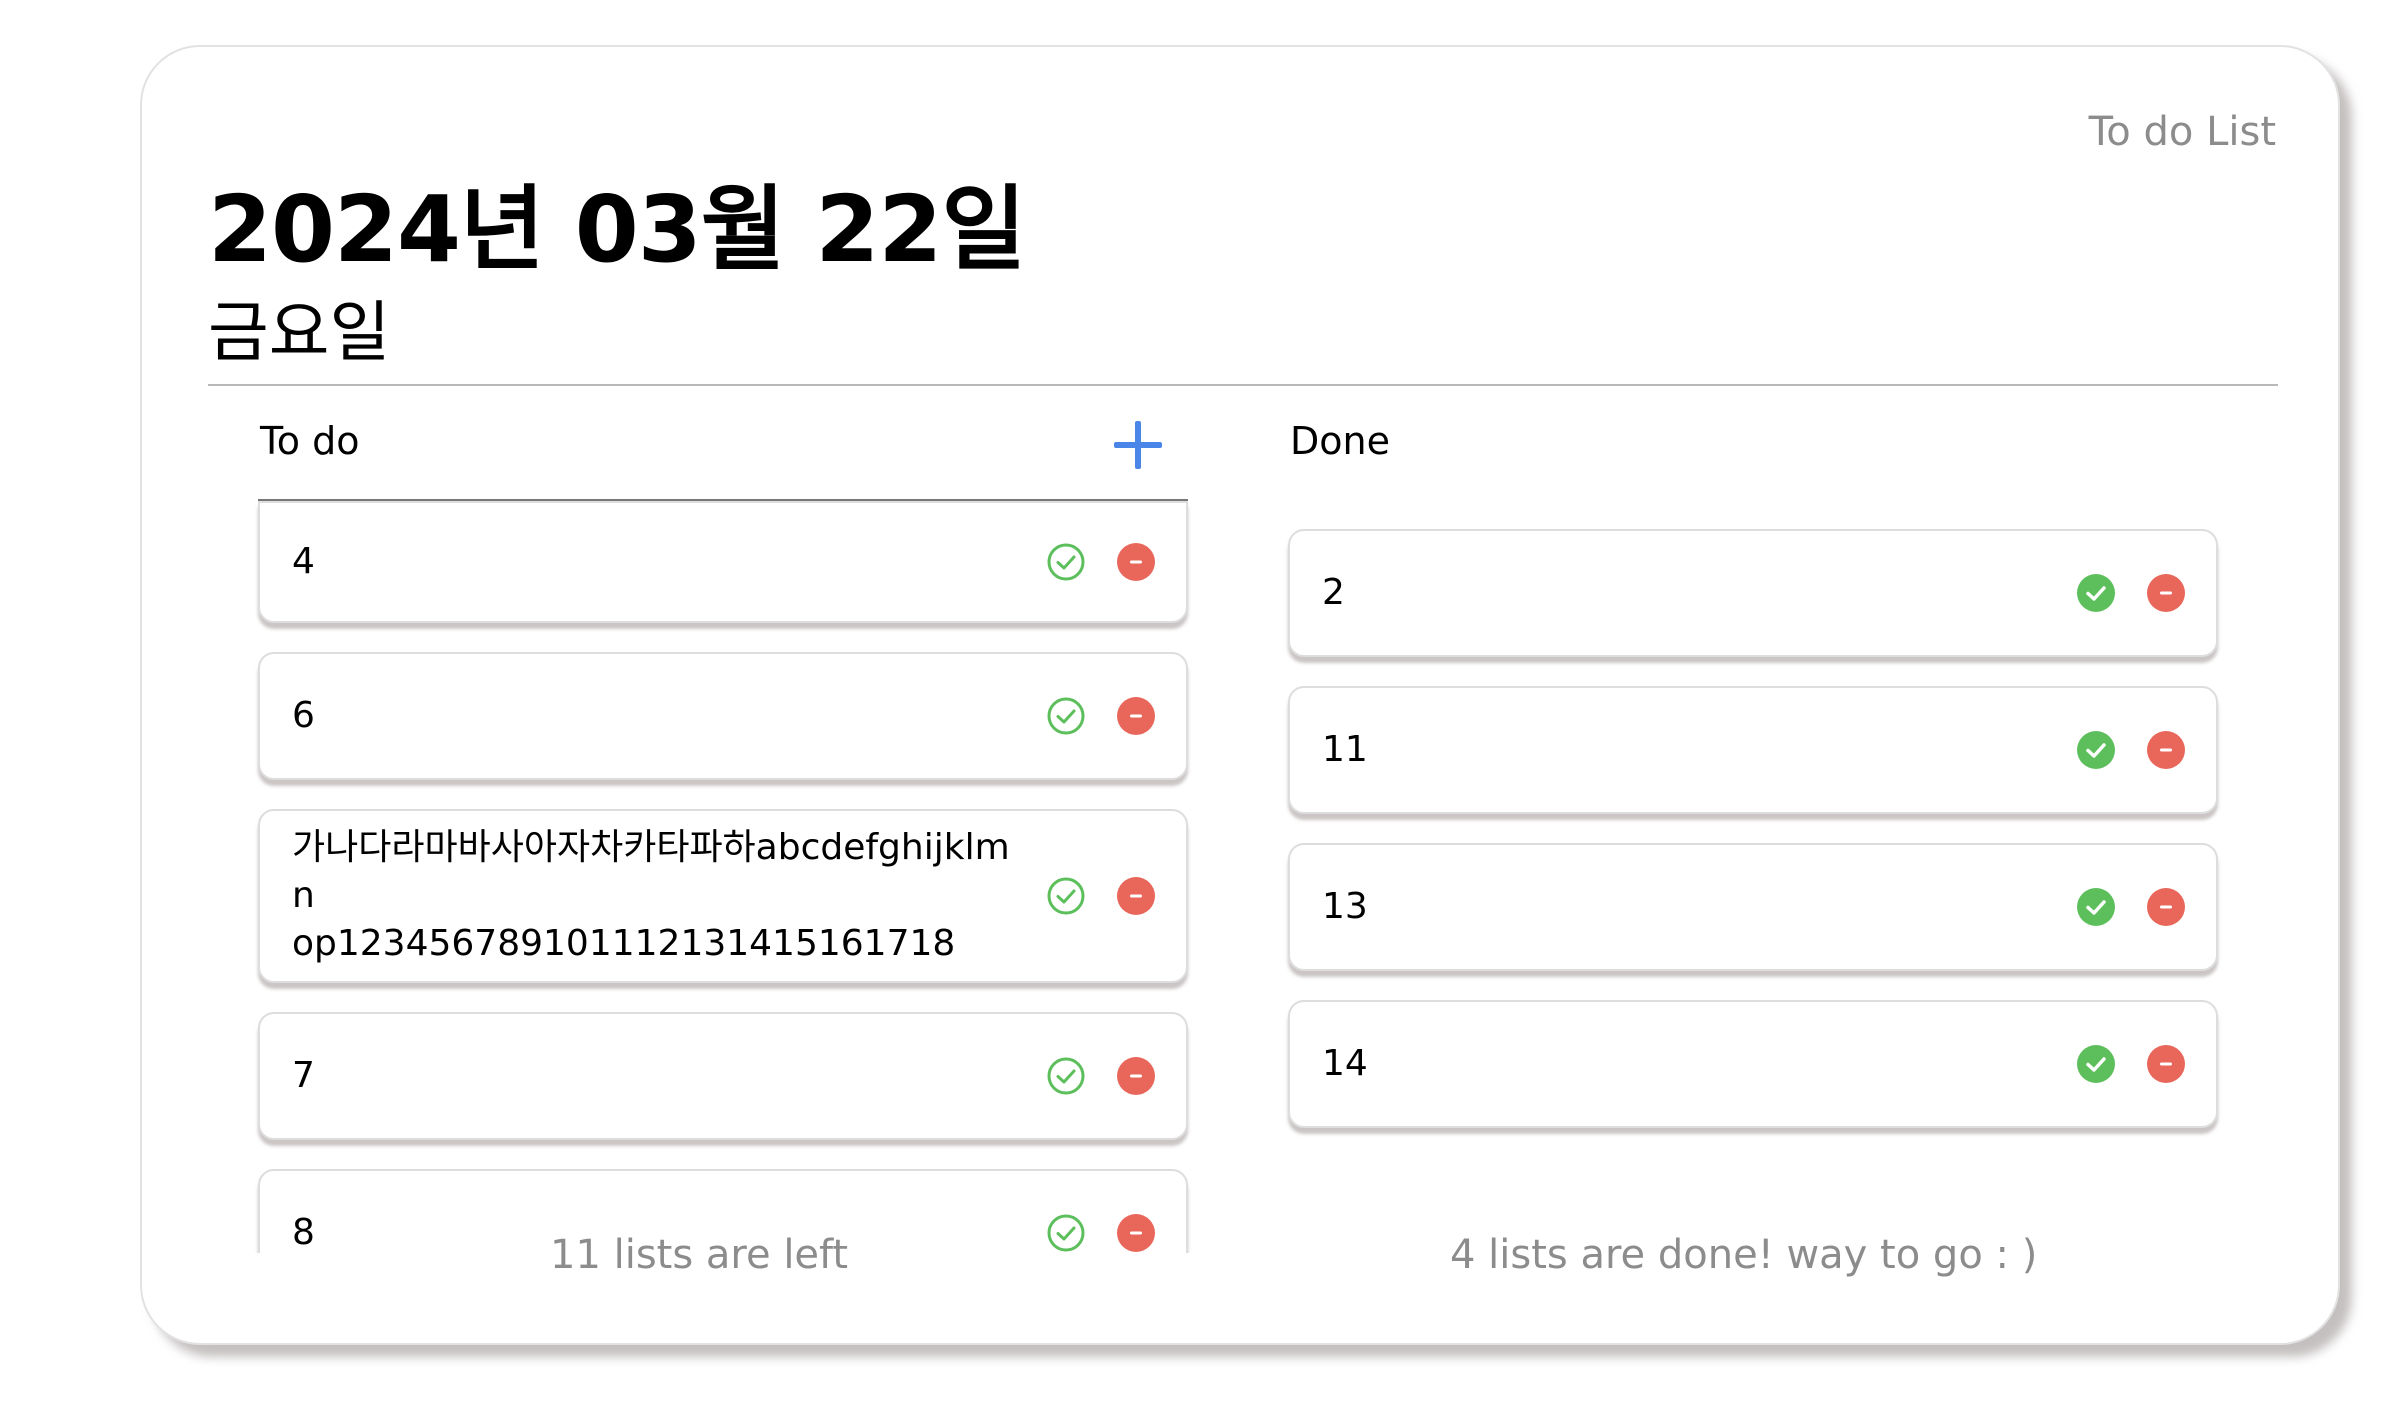 This screenshot has height=1420, width=2400. What do you see at coordinates (1345, 1063) in the screenshot?
I see `done-item-text: 14` at bounding box center [1345, 1063].